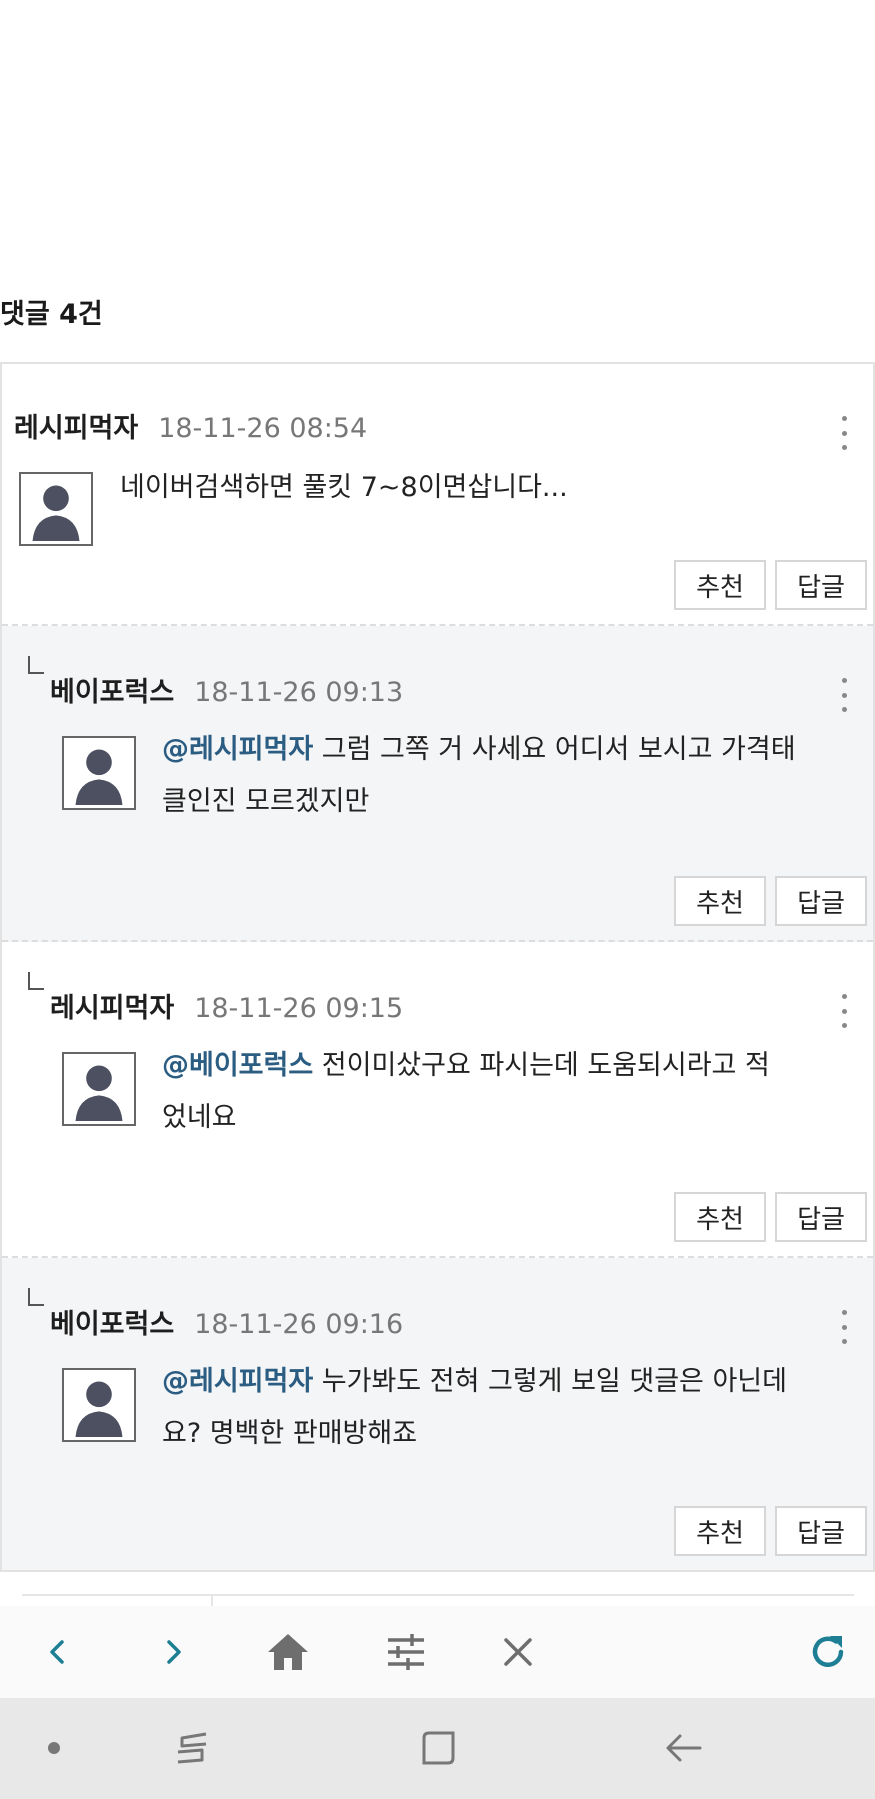 Image resolution: width=875 pixels, height=1799 pixels. I want to click on comment-header: 베이포럭스 18-11-26 09:16, so click(226, 1321).